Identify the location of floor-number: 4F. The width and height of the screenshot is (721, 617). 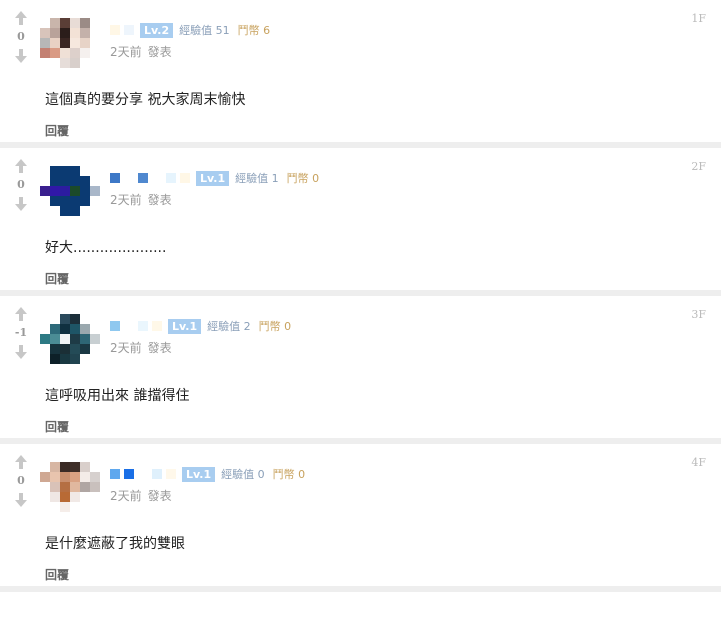
(698, 462).